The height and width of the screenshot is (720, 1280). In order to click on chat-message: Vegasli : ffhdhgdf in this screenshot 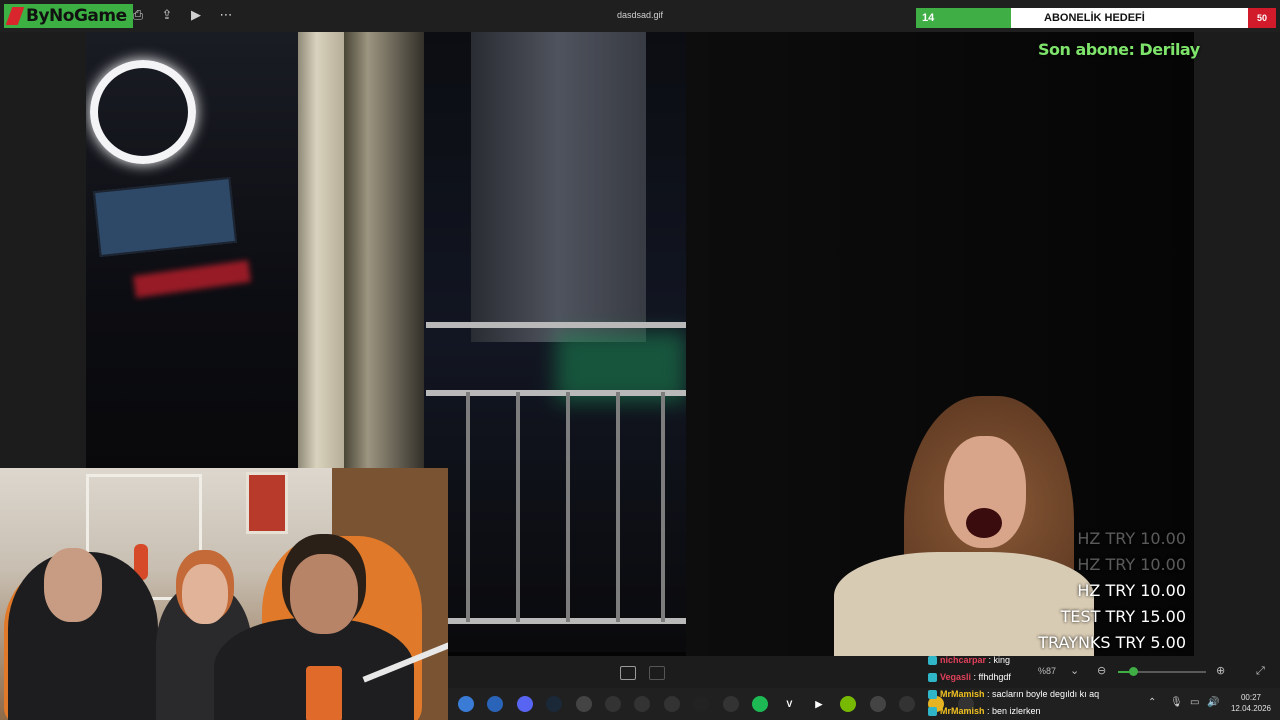, I will do `click(1048, 677)`.